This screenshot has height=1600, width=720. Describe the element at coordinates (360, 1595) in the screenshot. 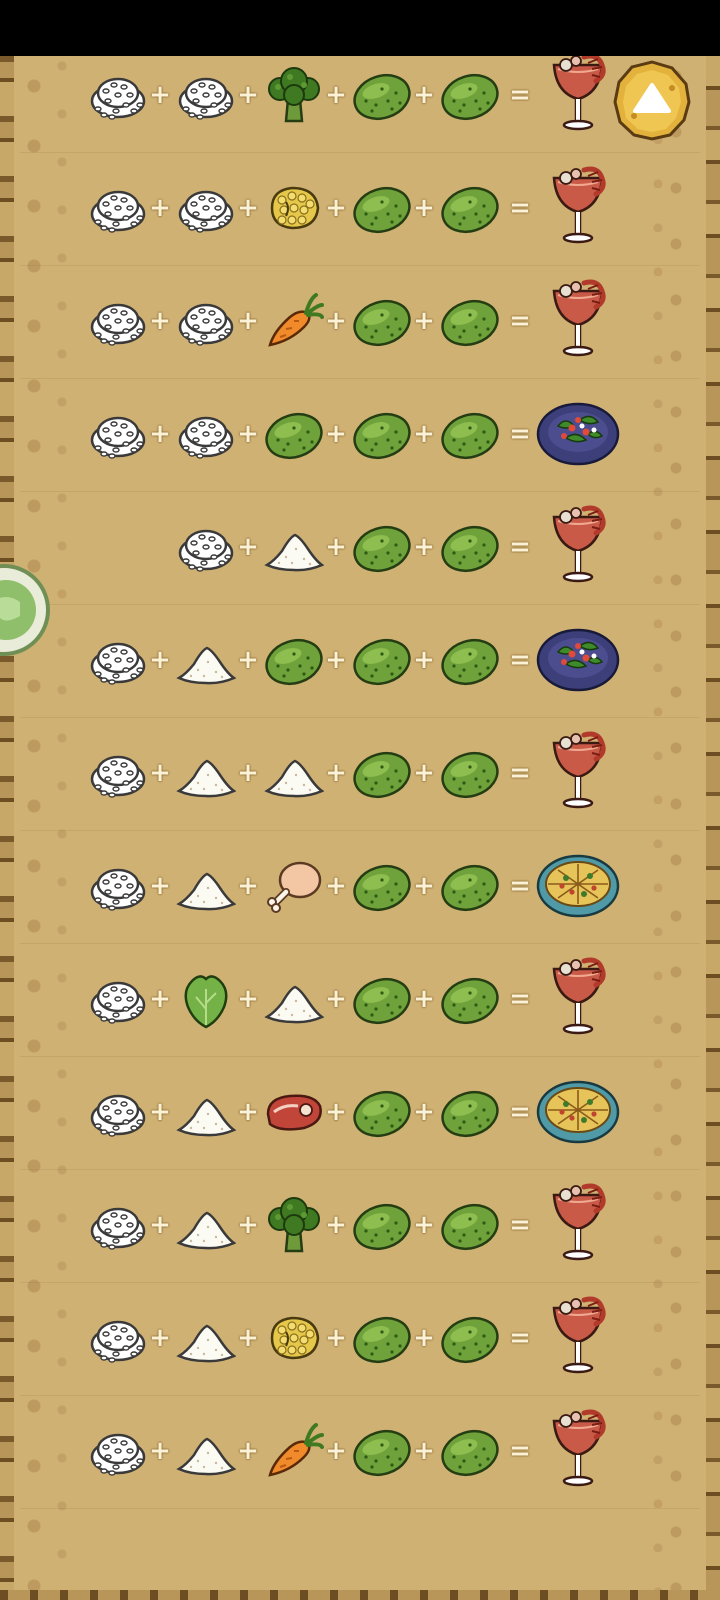

I see `bottom-border` at that location.